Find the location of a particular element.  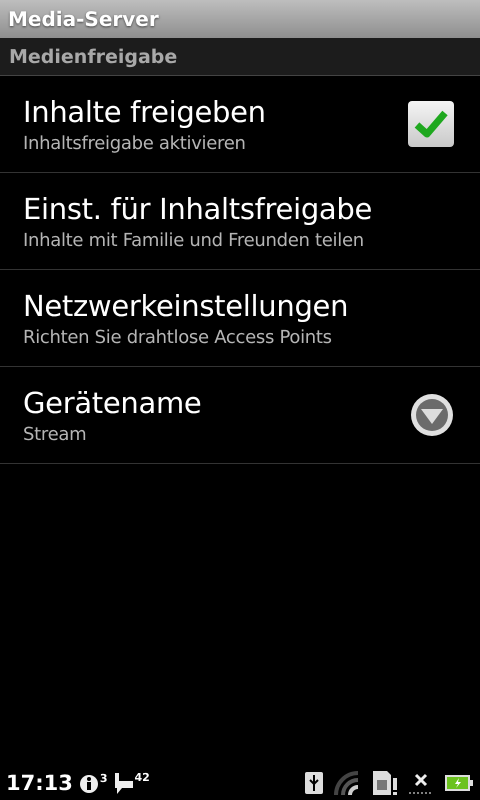

settings-item: Inhalte freigeben Inhaltsfreigabe aktivieren is located at coordinates (240, 124).